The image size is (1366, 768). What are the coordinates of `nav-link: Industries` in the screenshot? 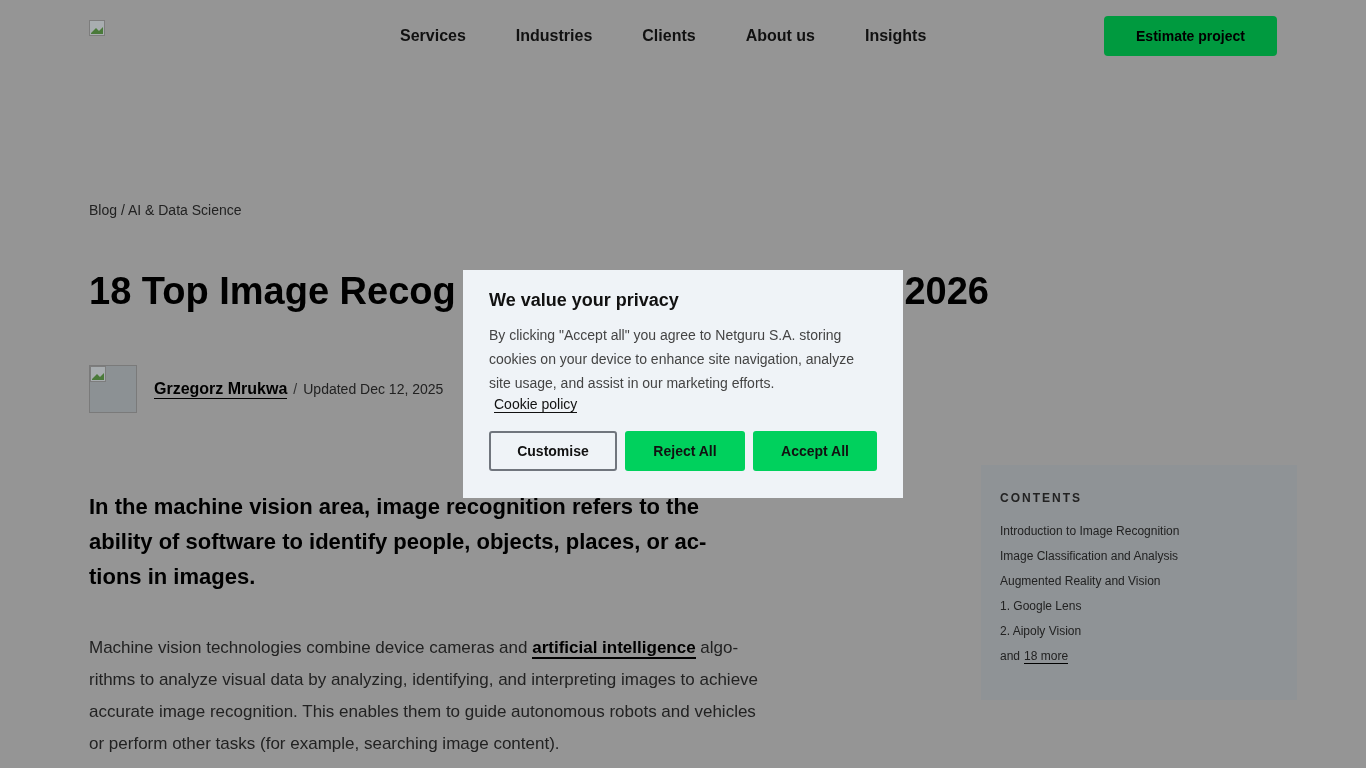 It's located at (554, 36).